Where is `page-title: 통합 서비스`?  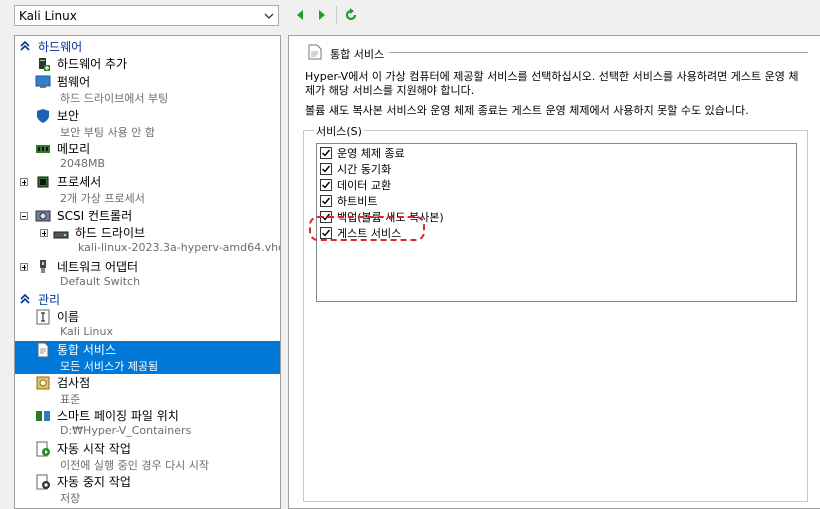
page-title: 통합 서비스 is located at coordinates (360, 54).